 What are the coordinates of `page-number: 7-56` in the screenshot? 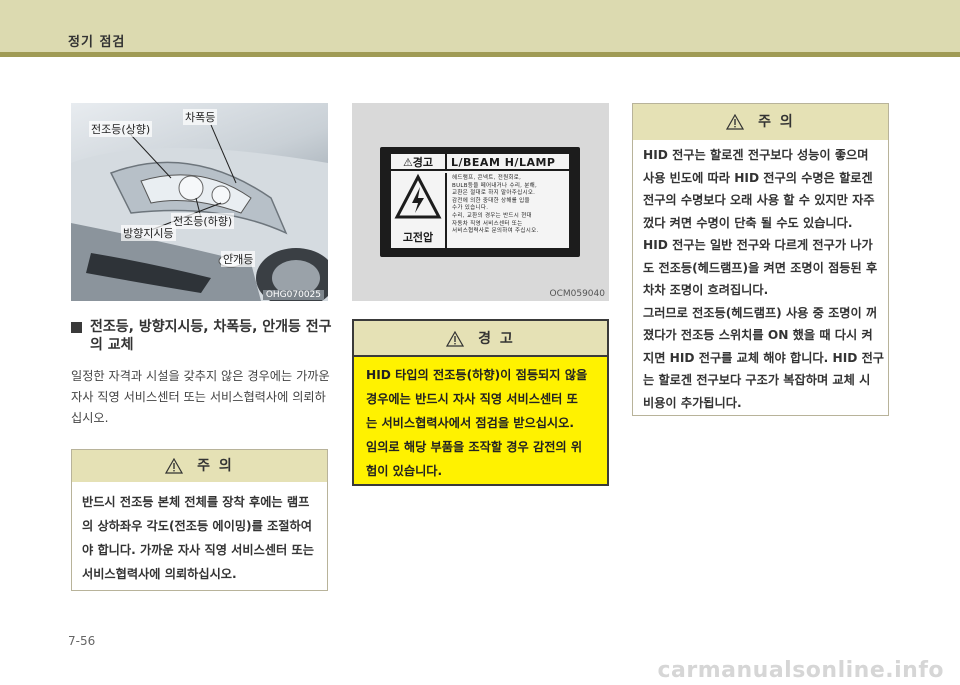 It's located at (82, 641).